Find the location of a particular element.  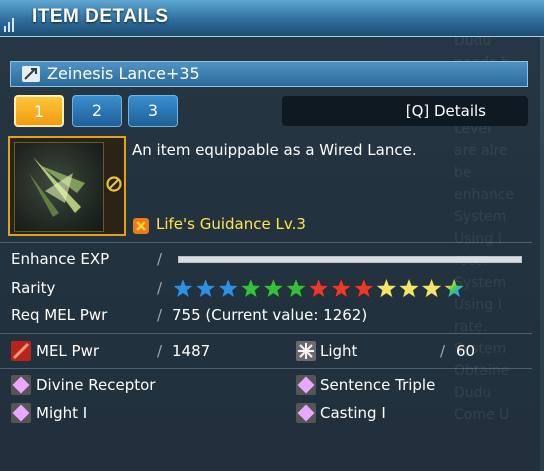

lance-category-icon is located at coordinates (31, 74).